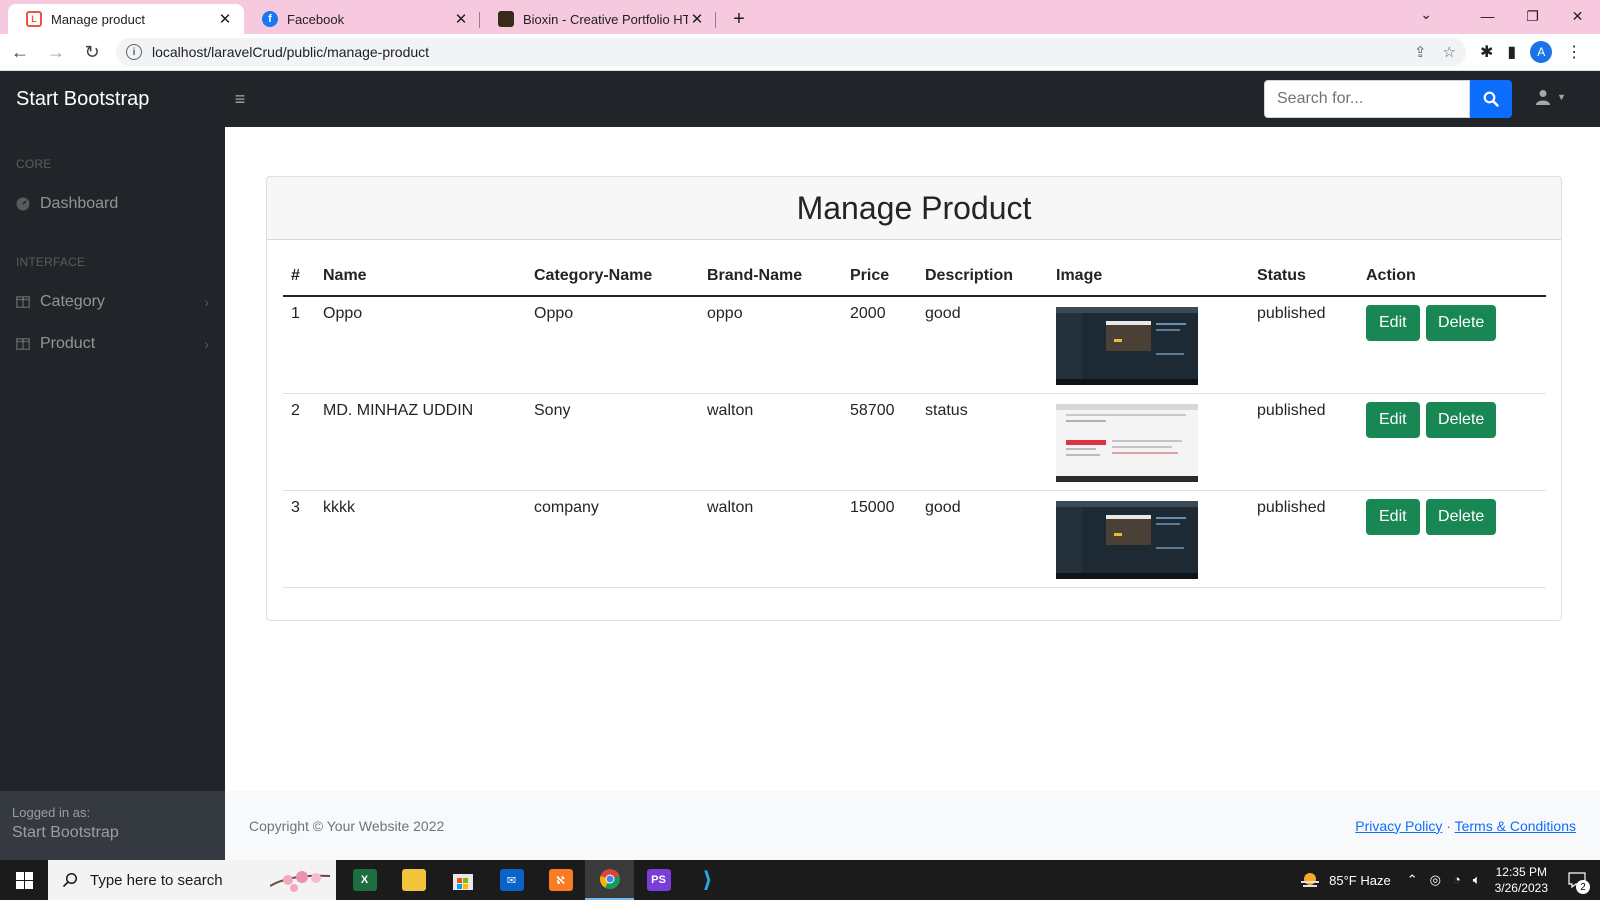 Image resolution: width=1600 pixels, height=900 pixels. I want to click on back-icon: ←, so click(20, 52).